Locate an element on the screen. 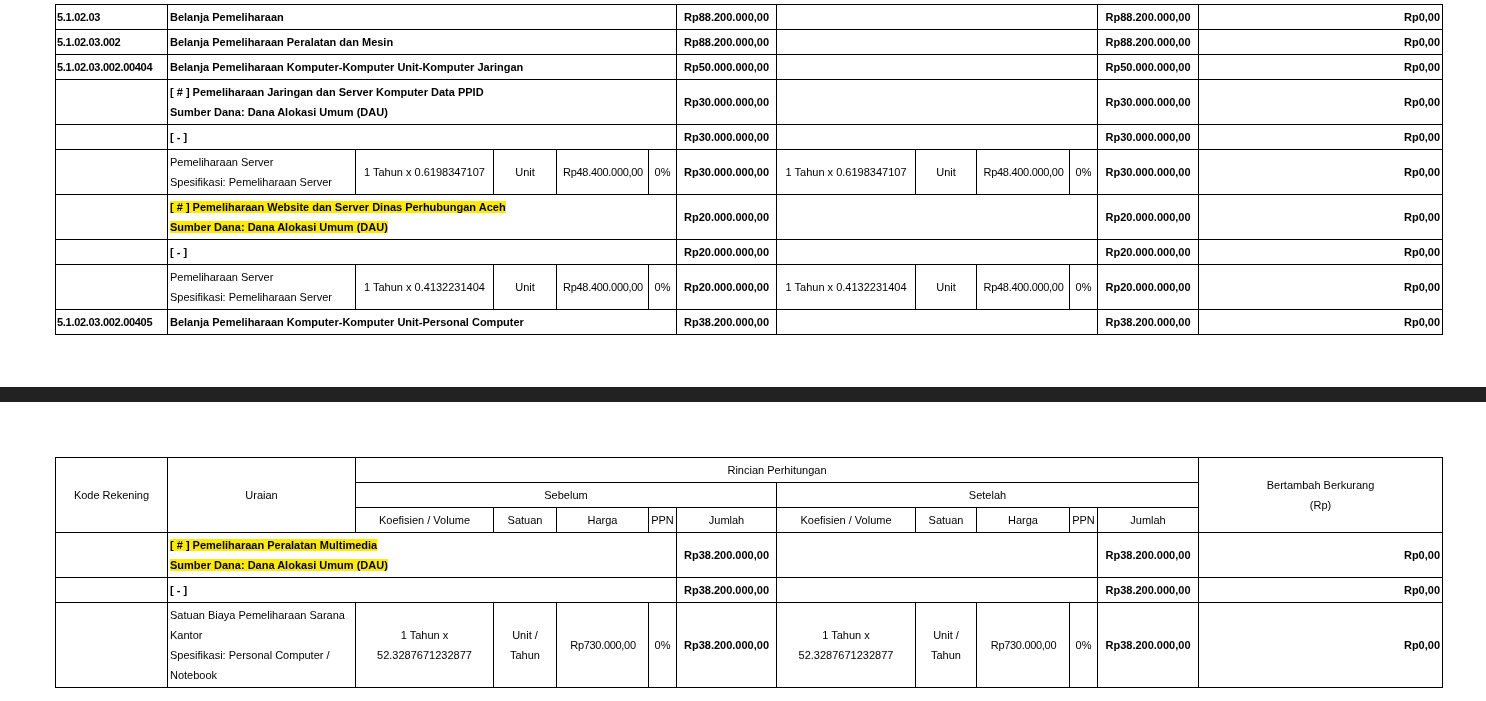 Image resolution: width=1486 pixels, height=701 pixels. item-spec: Spesifikasi: Personal Computer / Notebook is located at coordinates (250, 665).